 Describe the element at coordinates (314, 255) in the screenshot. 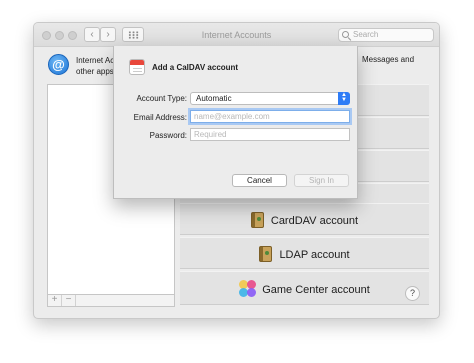

I see `ldap-account-label: LDAP account` at that location.